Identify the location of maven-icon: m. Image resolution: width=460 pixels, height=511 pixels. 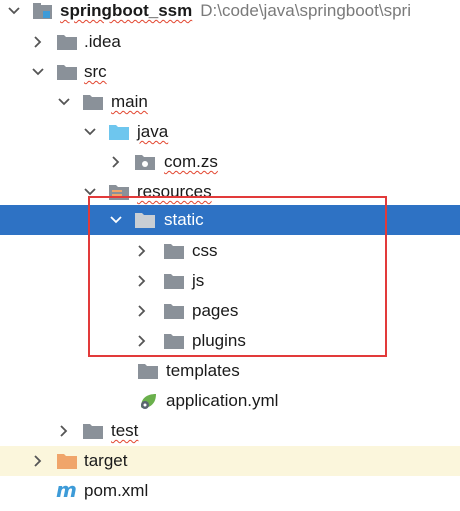
(66, 490).